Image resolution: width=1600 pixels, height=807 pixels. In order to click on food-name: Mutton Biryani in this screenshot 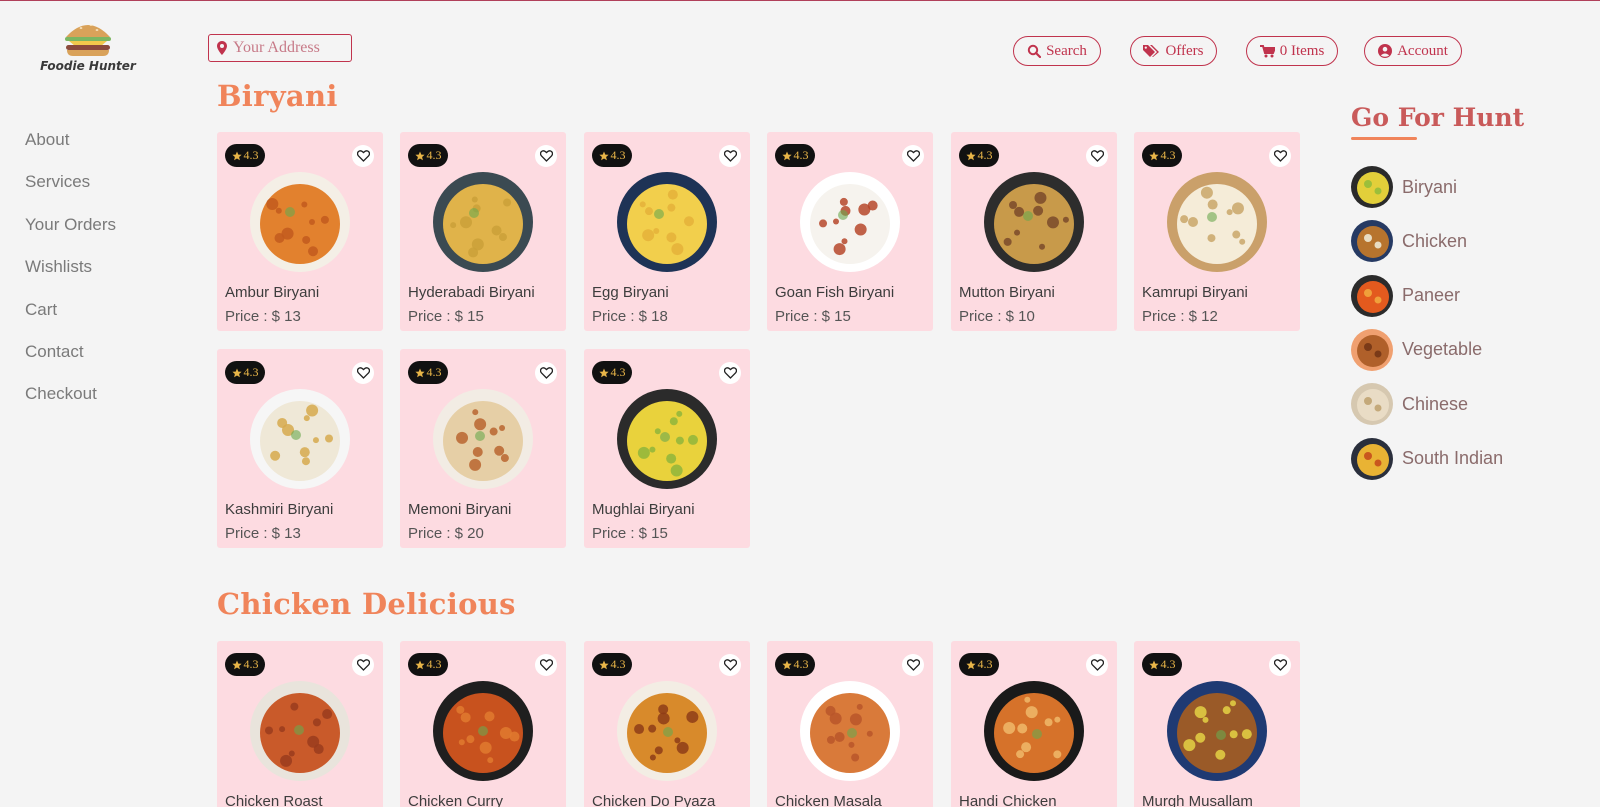, I will do `click(1007, 292)`.